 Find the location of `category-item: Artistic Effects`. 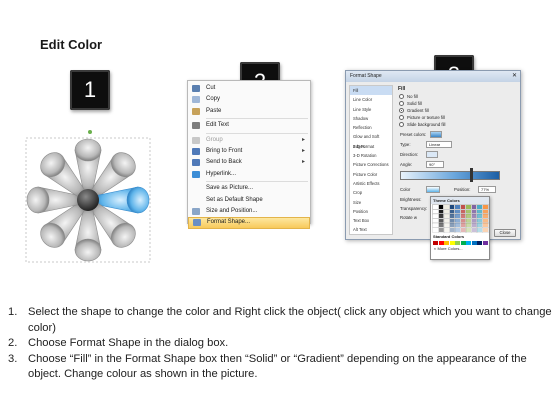

category-item: Artistic Effects is located at coordinates (371, 183).